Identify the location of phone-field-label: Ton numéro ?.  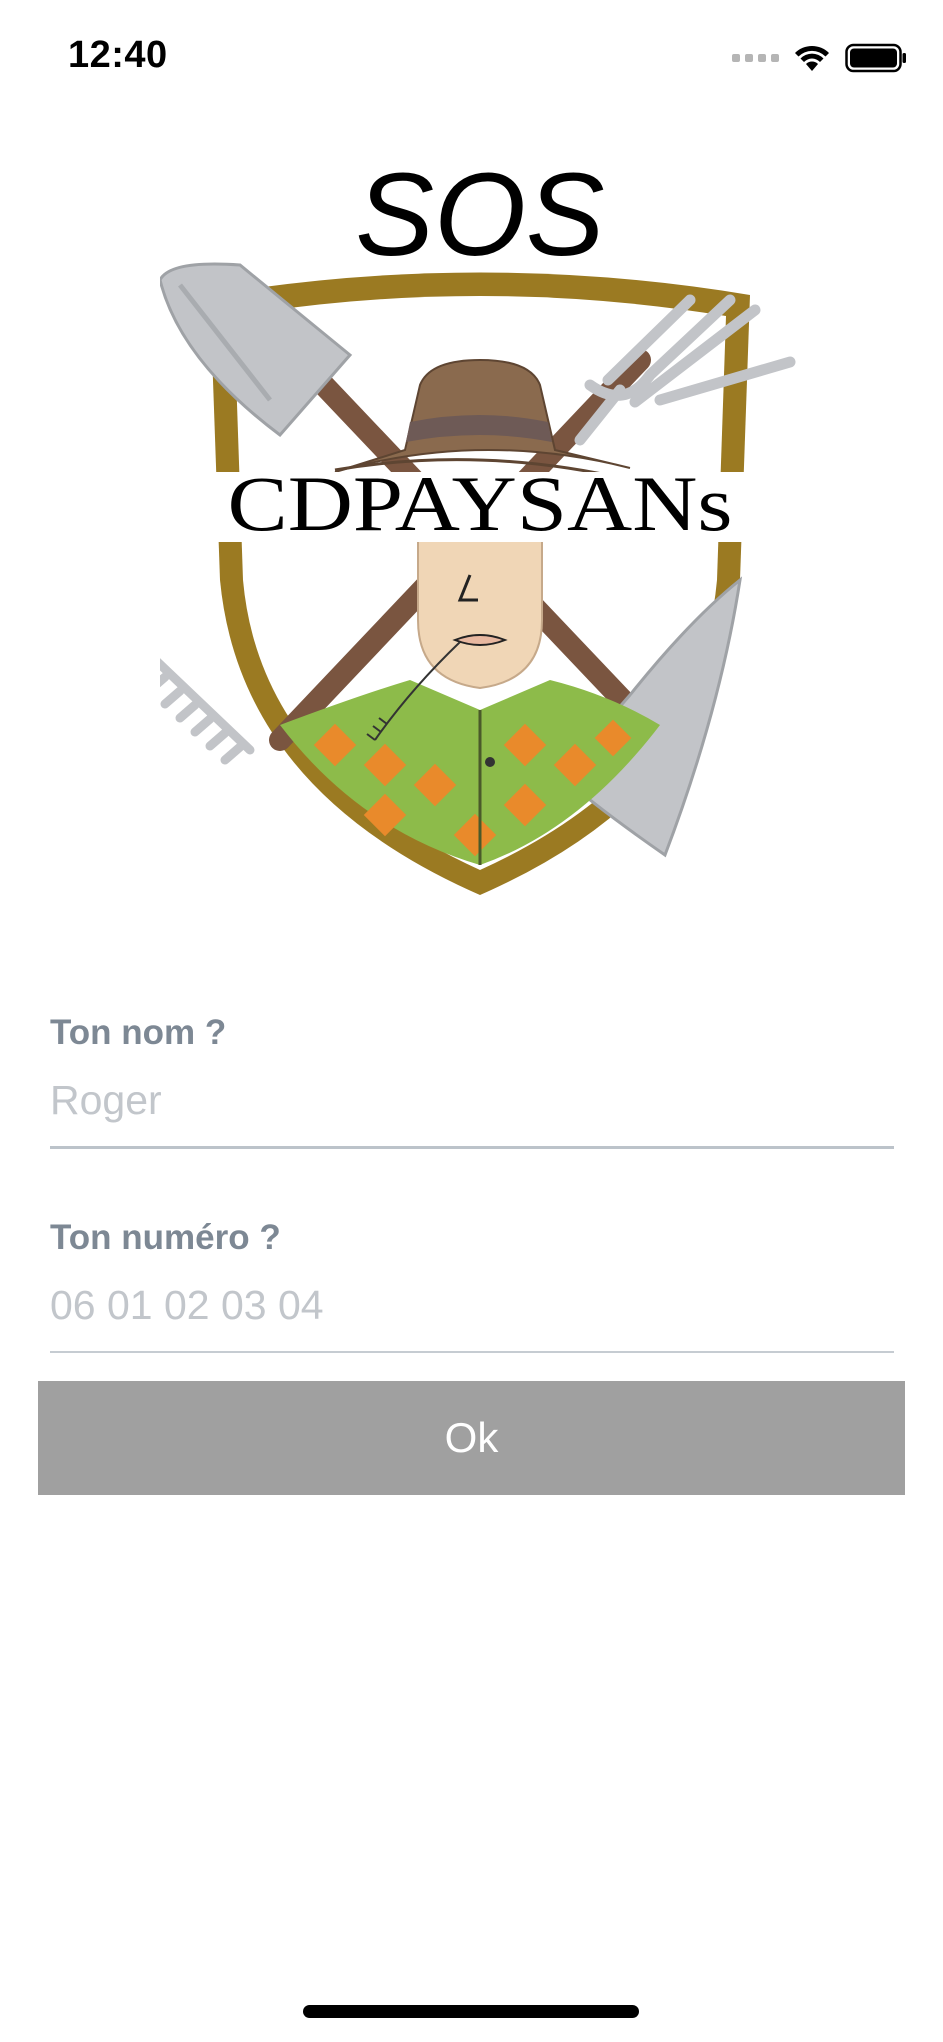
(165, 1237).